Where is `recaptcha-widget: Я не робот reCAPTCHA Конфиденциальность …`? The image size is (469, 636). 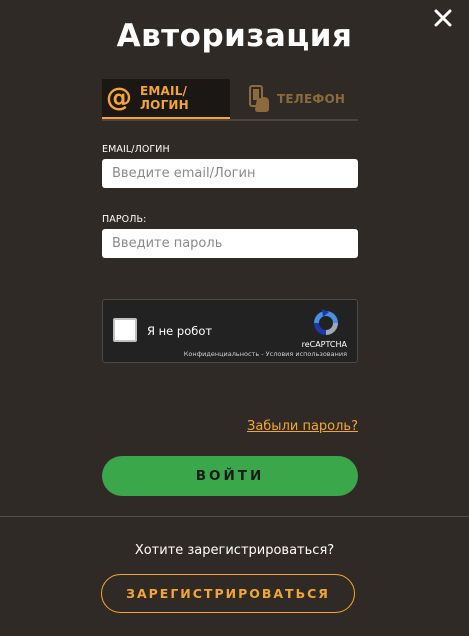
recaptcha-widget: Я не робот reCAPTCHA Конфиденциальность … is located at coordinates (230, 331).